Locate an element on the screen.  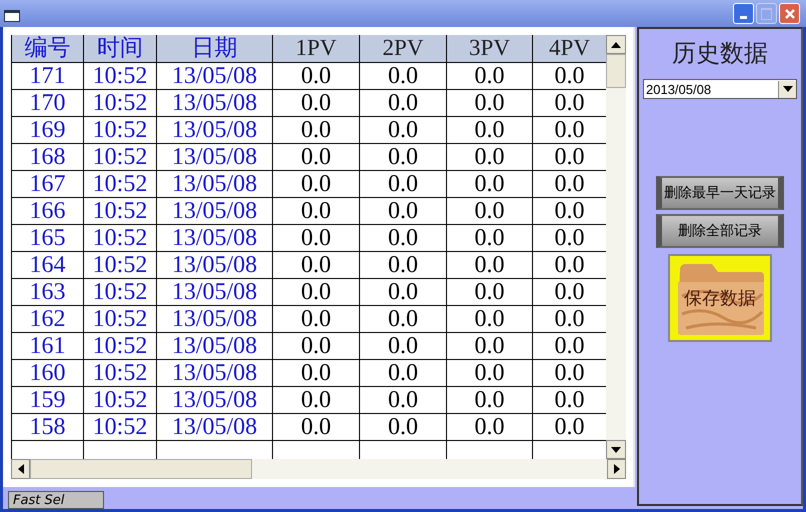
table-cell: 165 is located at coordinates (47, 238).